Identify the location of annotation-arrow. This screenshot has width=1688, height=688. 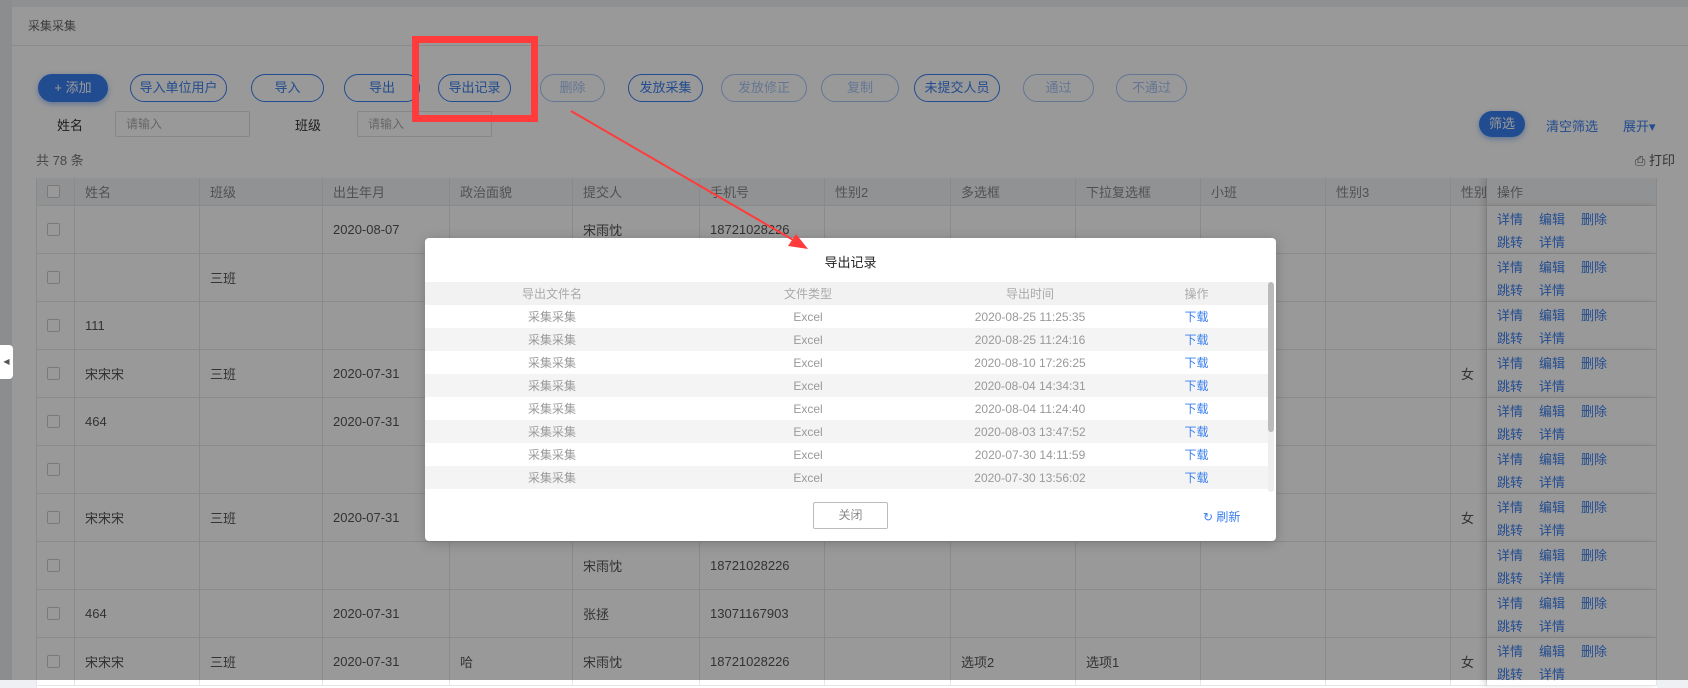
(689, 179).